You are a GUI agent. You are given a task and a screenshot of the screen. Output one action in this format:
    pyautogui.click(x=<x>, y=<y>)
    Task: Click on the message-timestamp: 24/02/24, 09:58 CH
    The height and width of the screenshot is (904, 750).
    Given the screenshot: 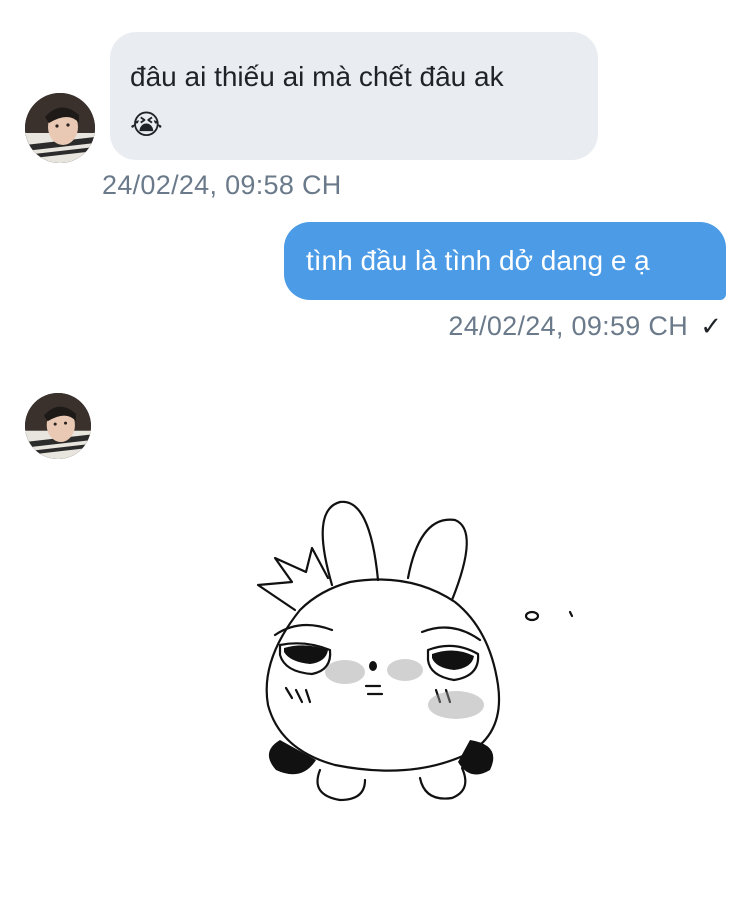 What is the action you would take?
    pyautogui.click(x=222, y=185)
    